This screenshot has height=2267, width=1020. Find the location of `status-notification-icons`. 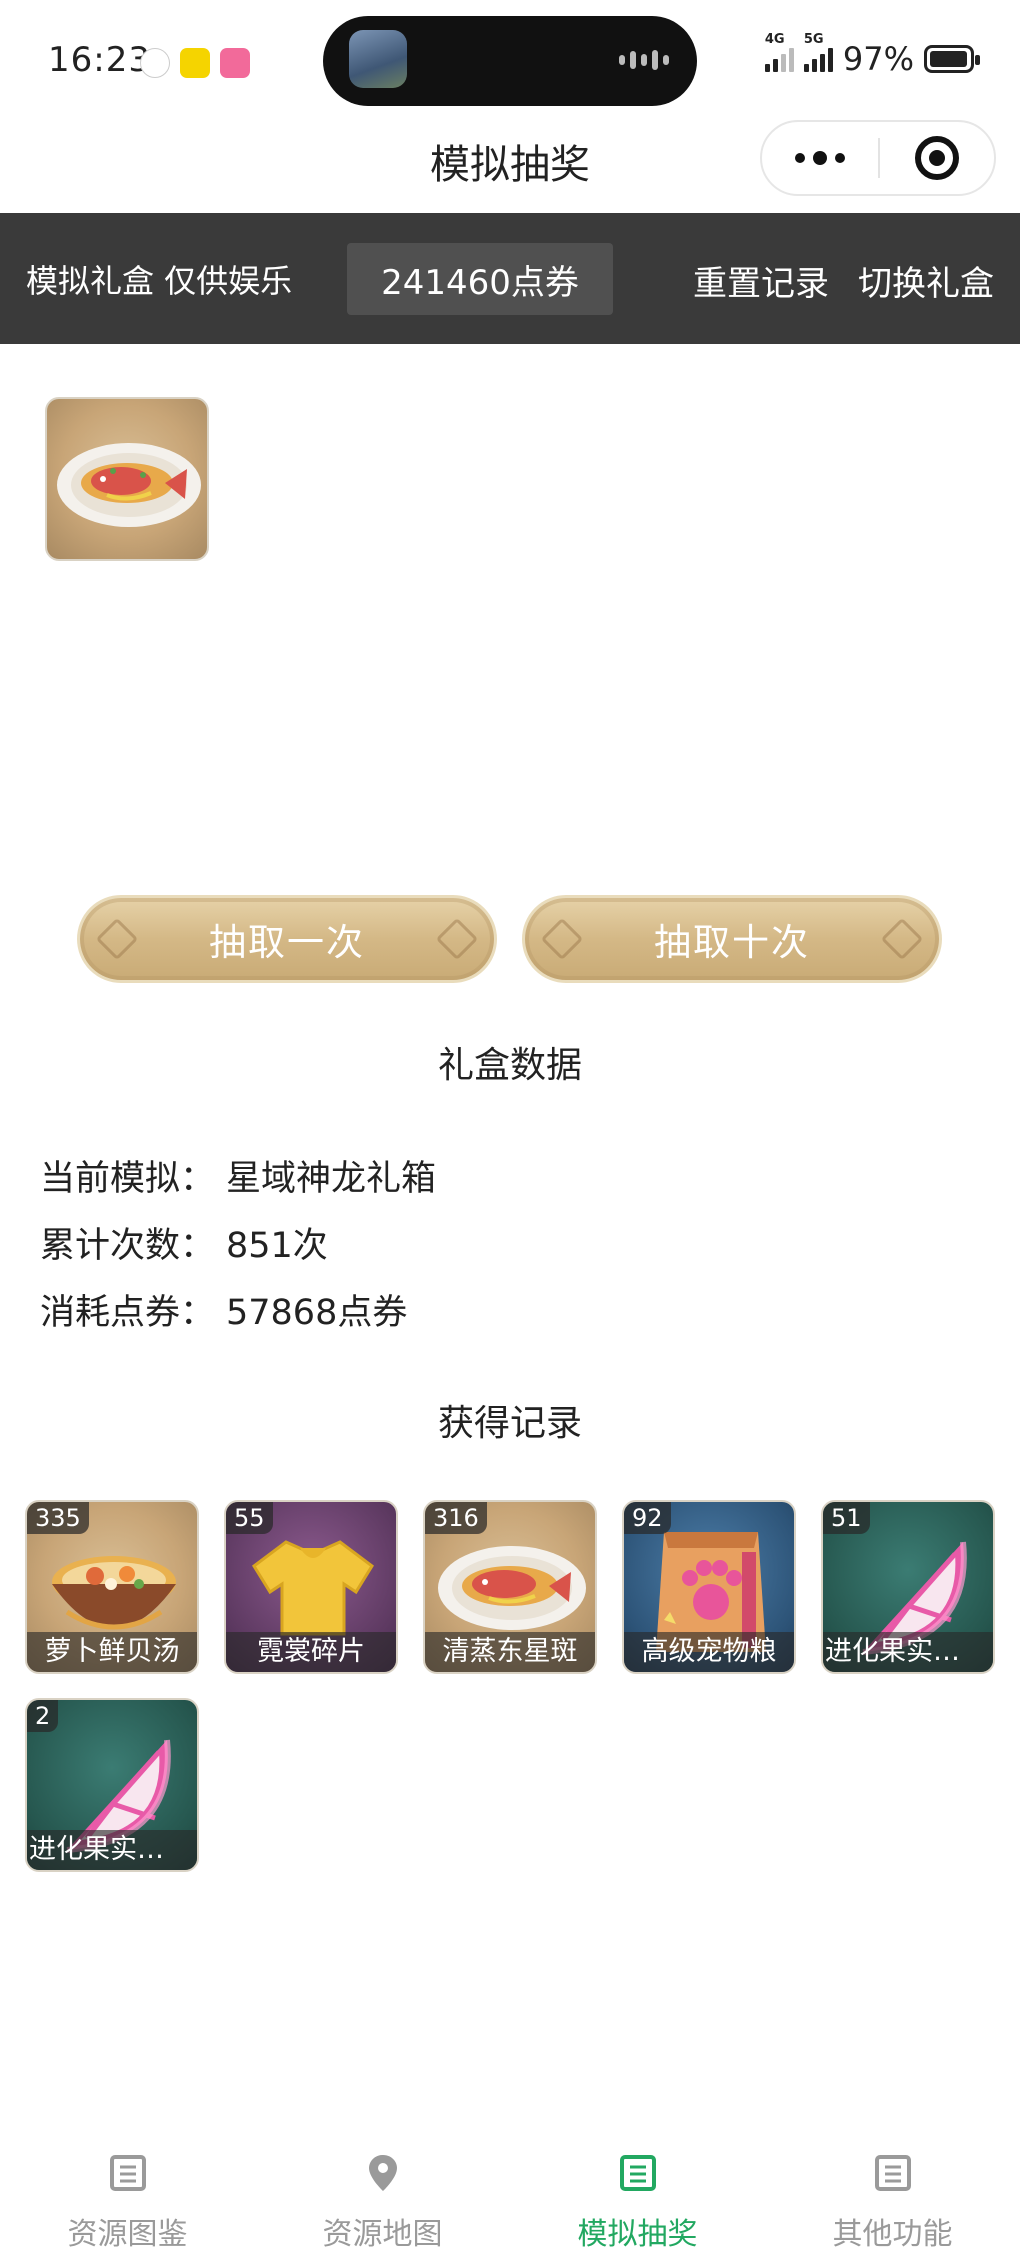

status-notification-icons is located at coordinates (195, 63).